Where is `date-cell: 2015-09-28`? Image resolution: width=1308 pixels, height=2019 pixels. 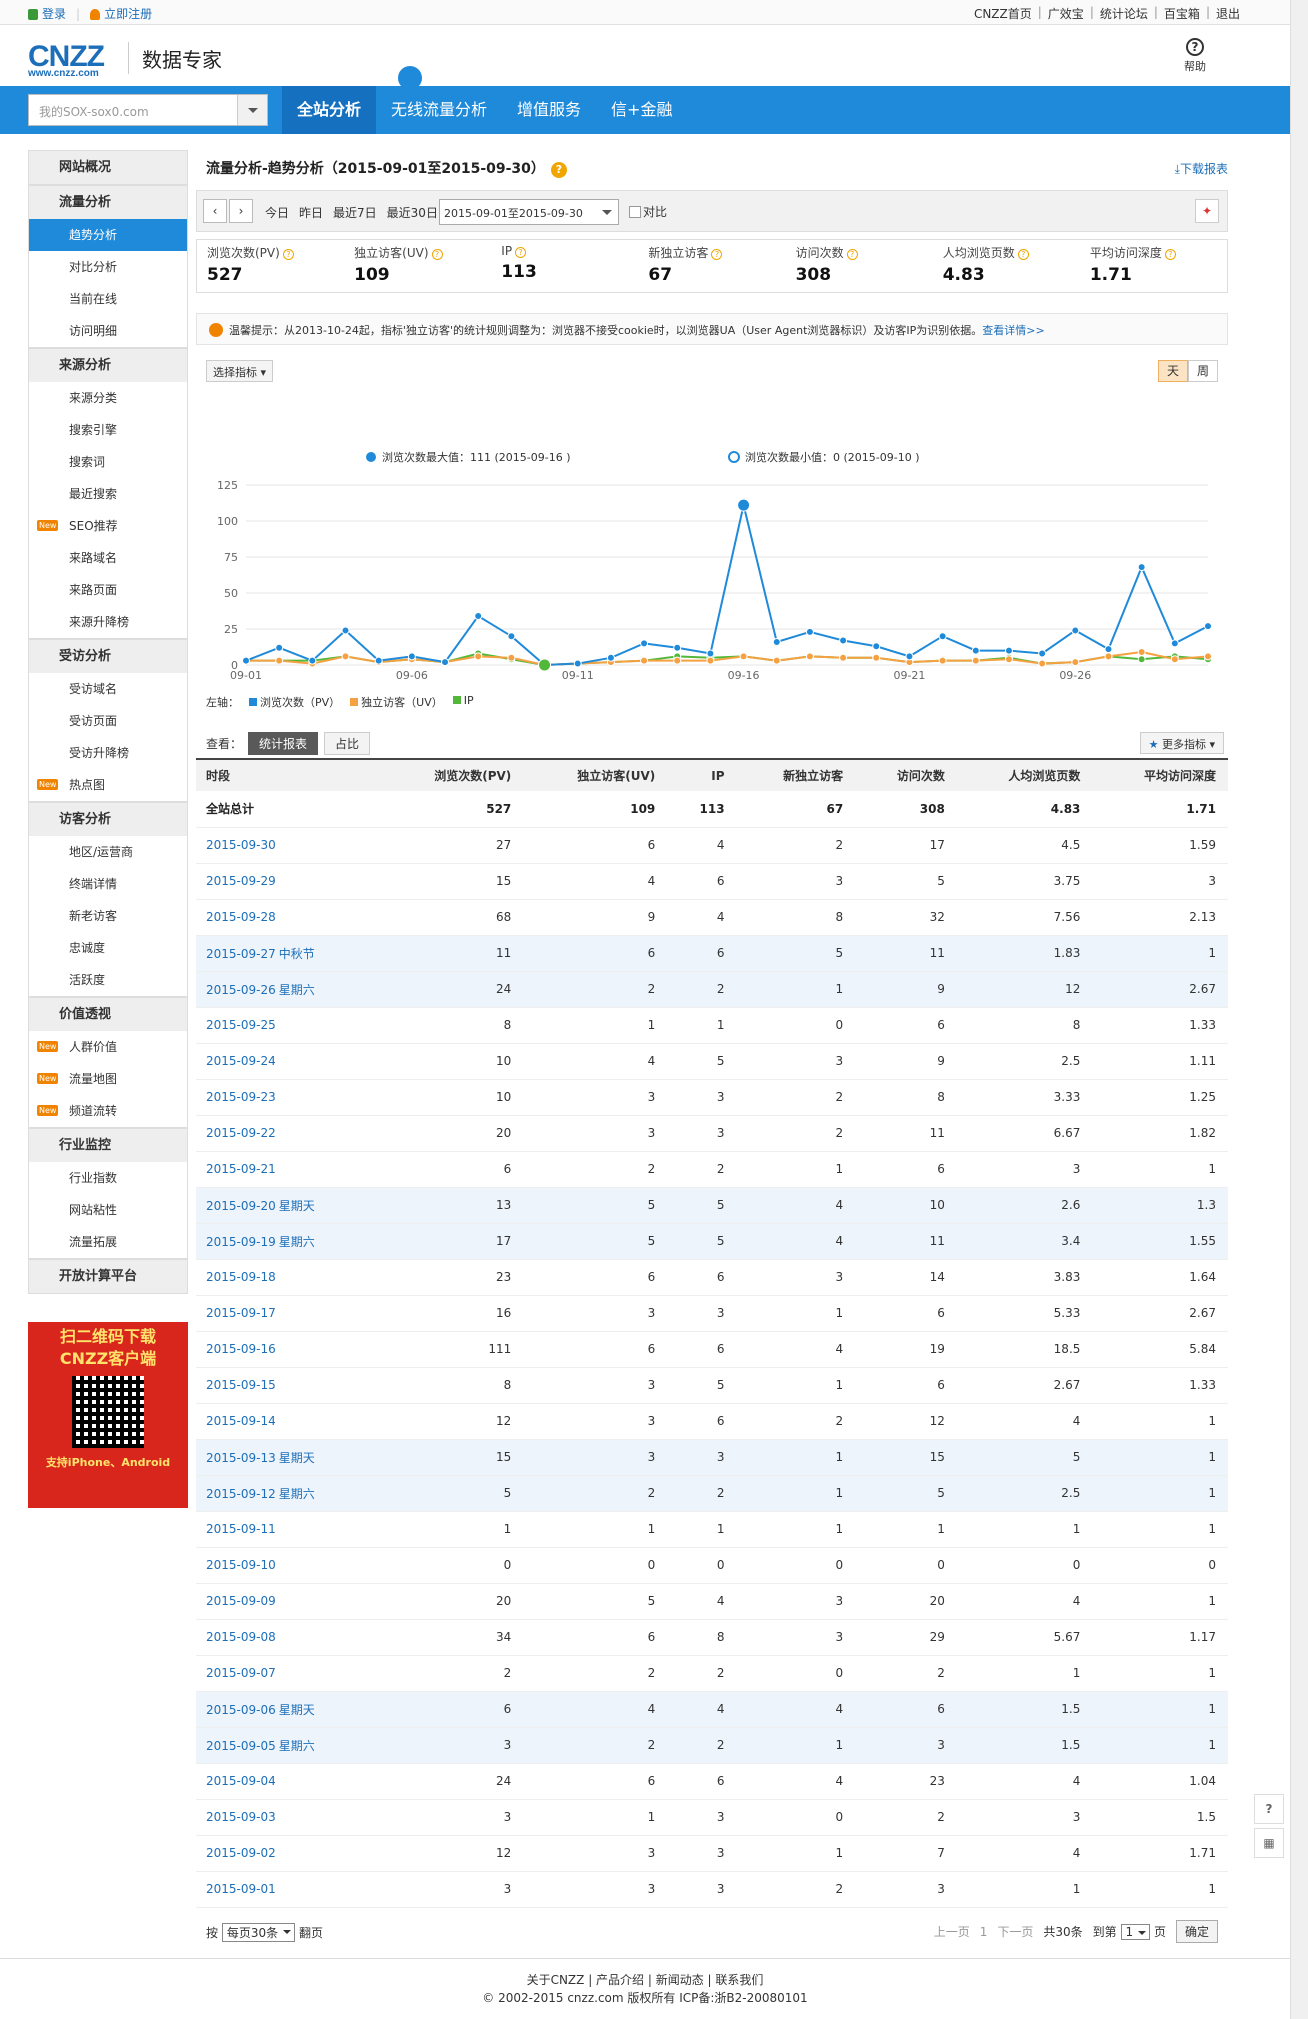 date-cell: 2015-09-28 is located at coordinates (288, 917).